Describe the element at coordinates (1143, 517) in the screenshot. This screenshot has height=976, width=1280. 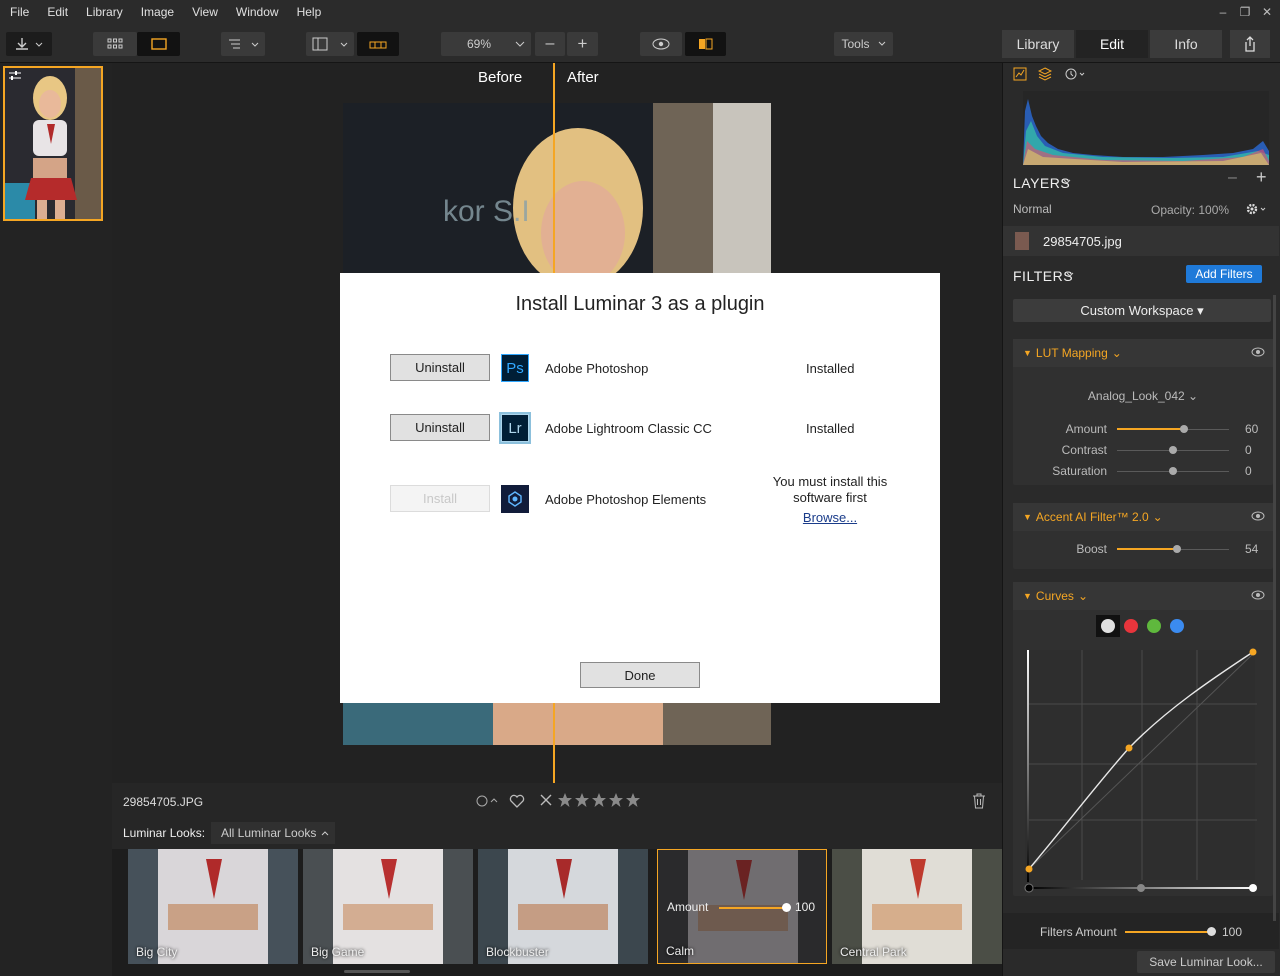
I see `accent-ai-header: ▼ Accent AI Filter™ 2.0 ⌄` at that location.